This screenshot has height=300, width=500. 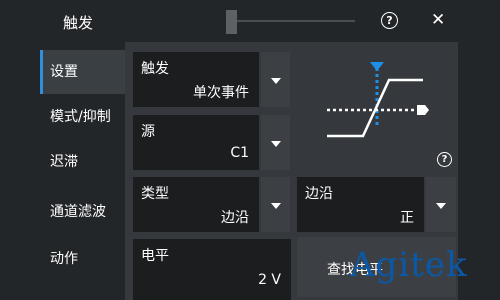 What do you see at coordinates (269, 280) in the screenshot?
I see `level-value: 2 V` at bounding box center [269, 280].